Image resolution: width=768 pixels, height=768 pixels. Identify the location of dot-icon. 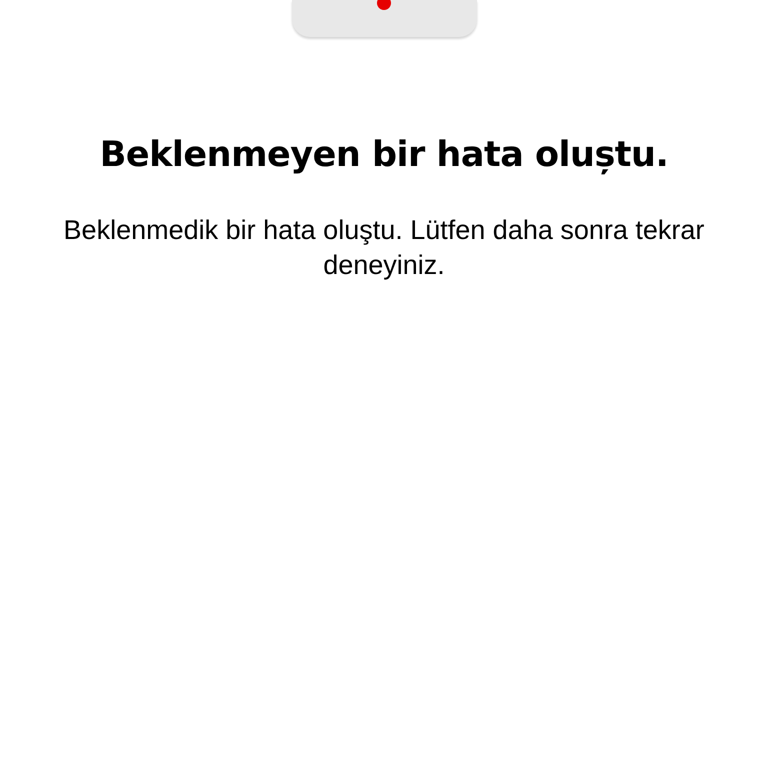
(384, 5).